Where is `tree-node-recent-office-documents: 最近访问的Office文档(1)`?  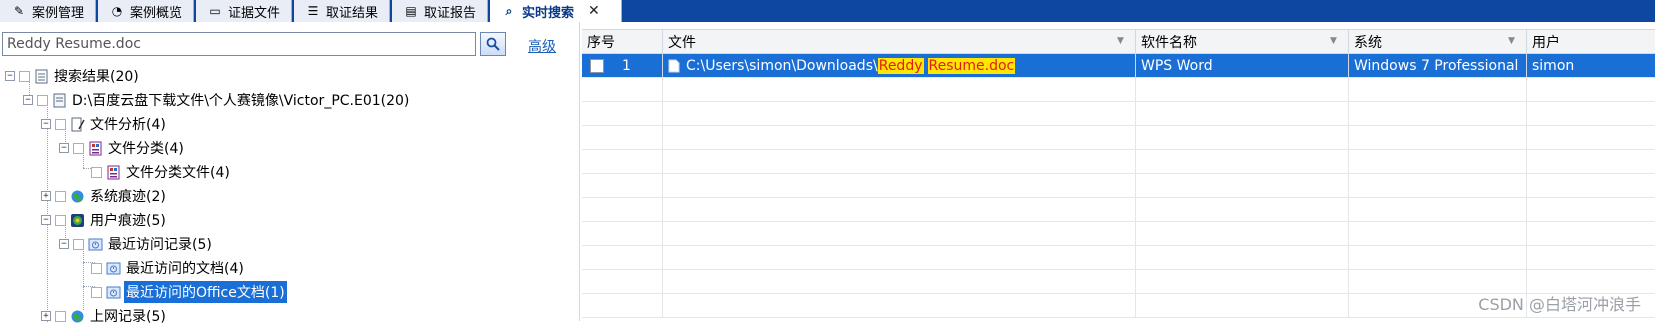 tree-node-recent-office-documents: 最近访问的Office文档(1) is located at coordinates (189, 292).